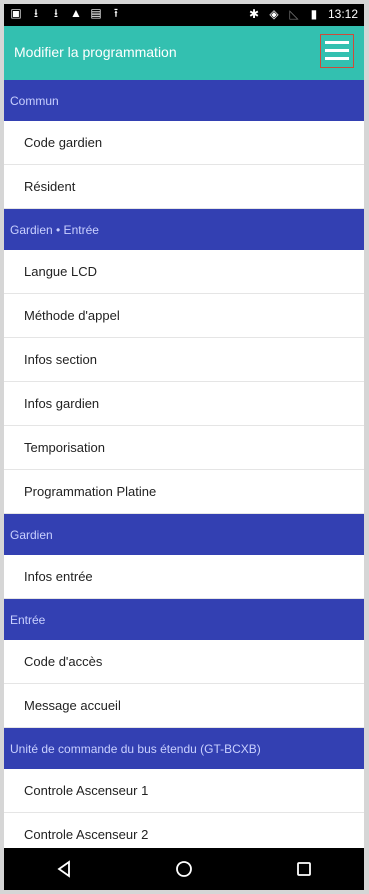  Describe the element at coordinates (184, 360) in the screenshot. I see `list-item: Infos section` at that location.